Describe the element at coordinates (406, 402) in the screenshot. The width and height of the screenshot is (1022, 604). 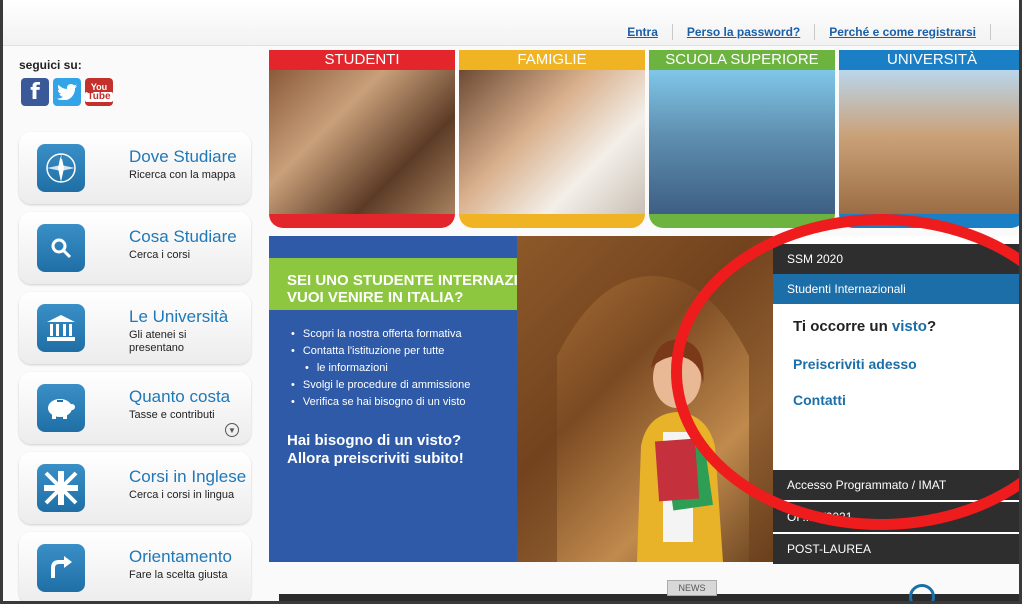
I see `bullet-item: Verifica se hai bisogno di un visto` at that location.